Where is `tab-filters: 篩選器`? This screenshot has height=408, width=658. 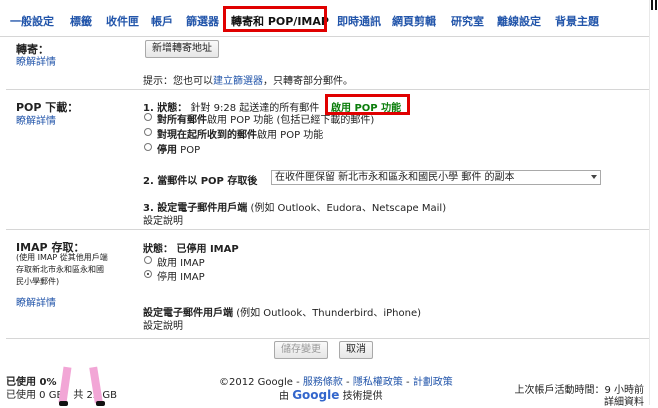 tab-filters: 篩選器 is located at coordinates (202, 21).